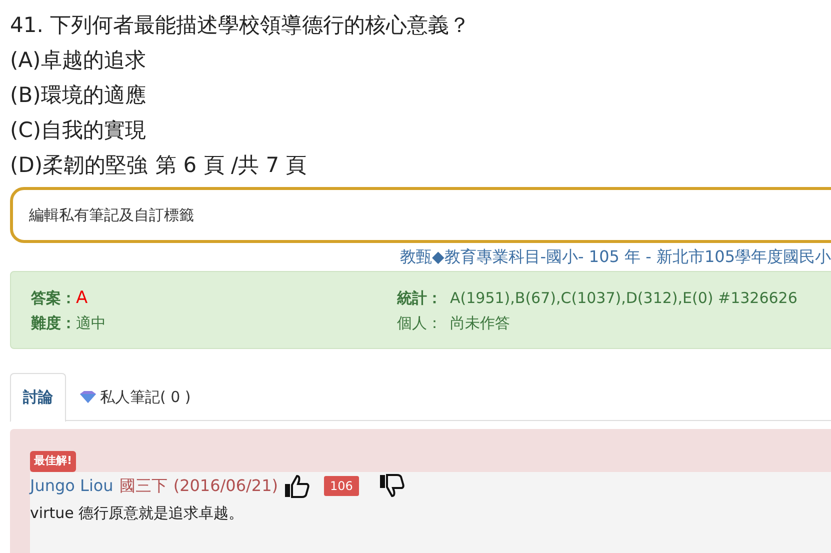  What do you see at coordinates (297, 486) in the screenshot?
I see `thumbs-up-icon` at bounding box center [297, 486].